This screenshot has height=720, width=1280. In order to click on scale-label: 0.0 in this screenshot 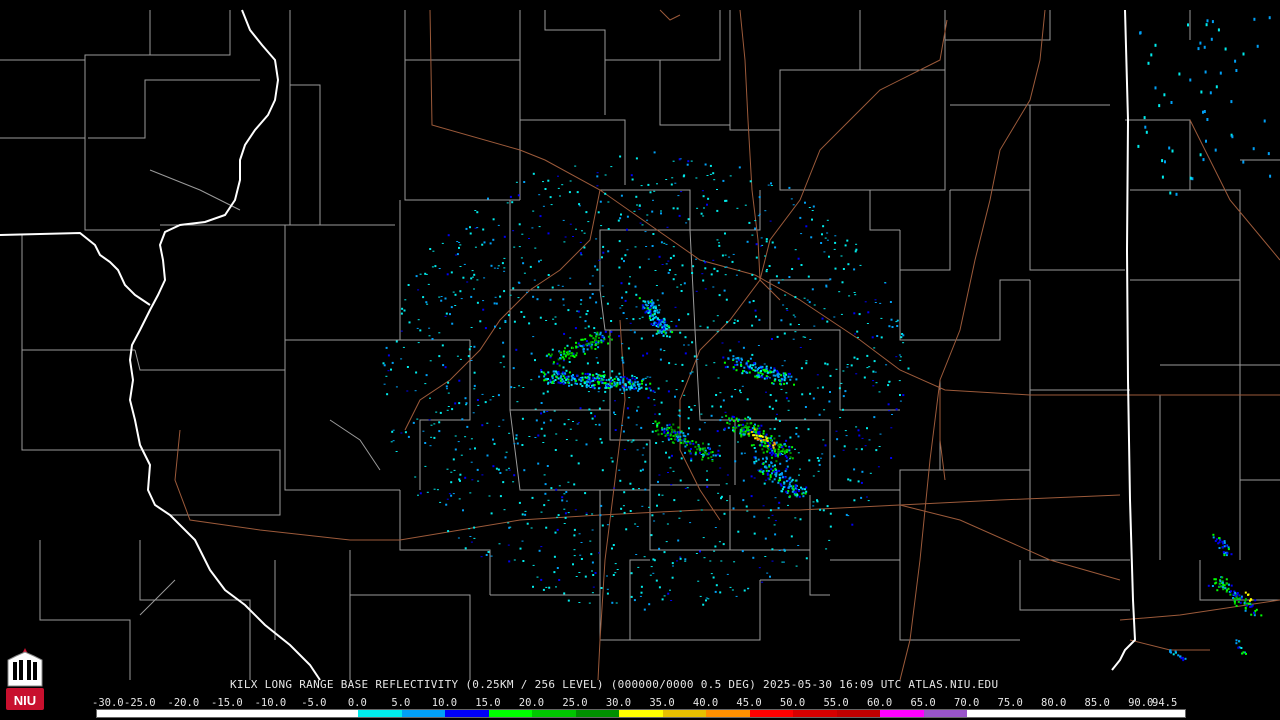, I will do `click(357, 703)`.